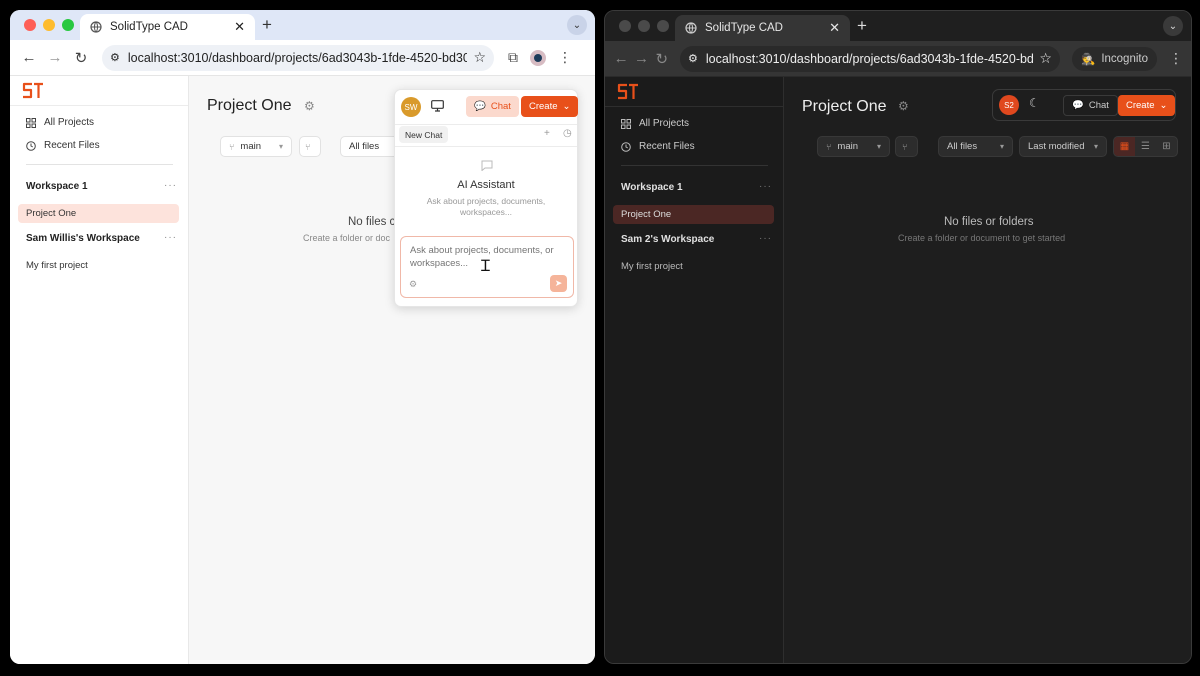  What do you see at coordinates (513, 57) in the screenshot?
I see `extensions-icon: ⧉` at bounding box center [513, 57].